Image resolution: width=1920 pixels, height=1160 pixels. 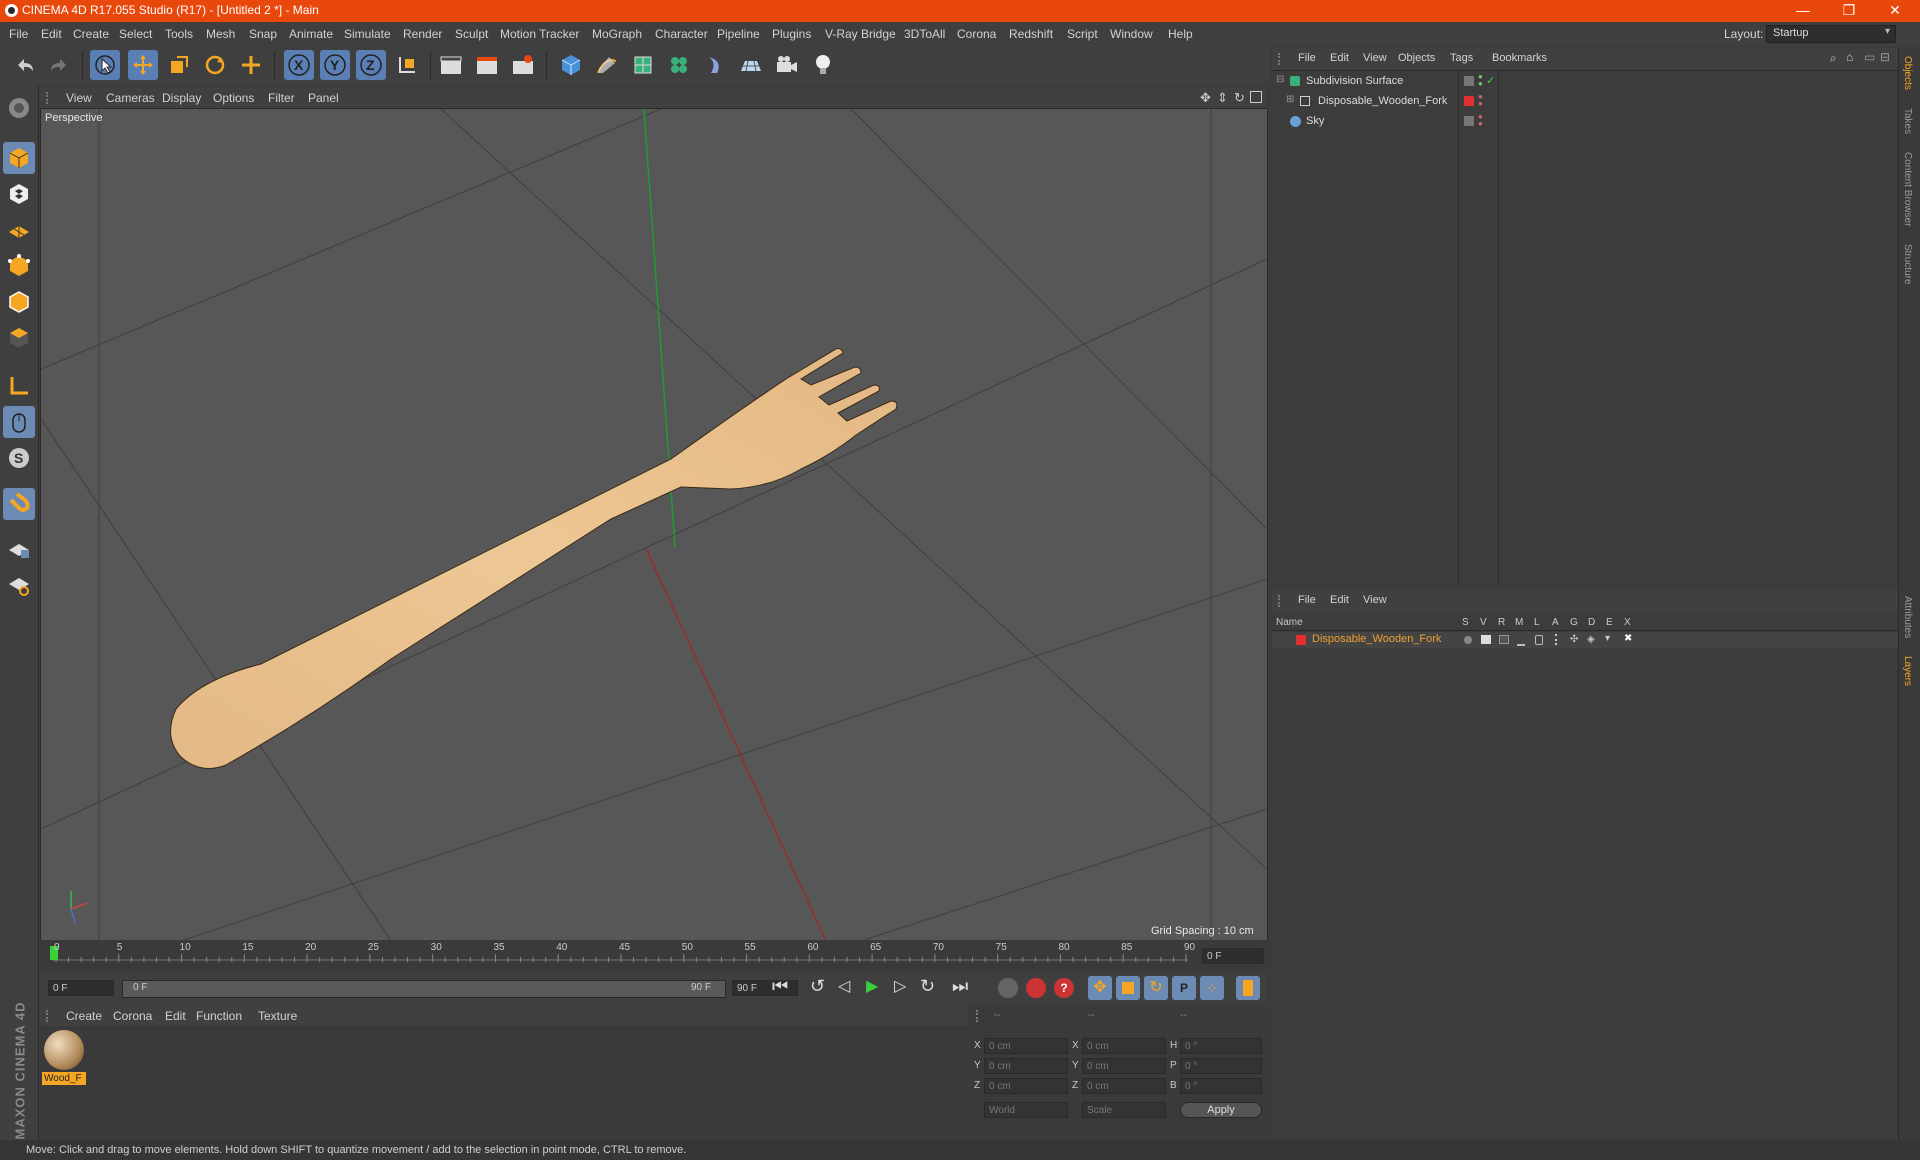 What do you see at coordinates (1490, 80) in the screenshot?
I see `enabled-check-icon: ✓` at bounding box center [1490, 80].